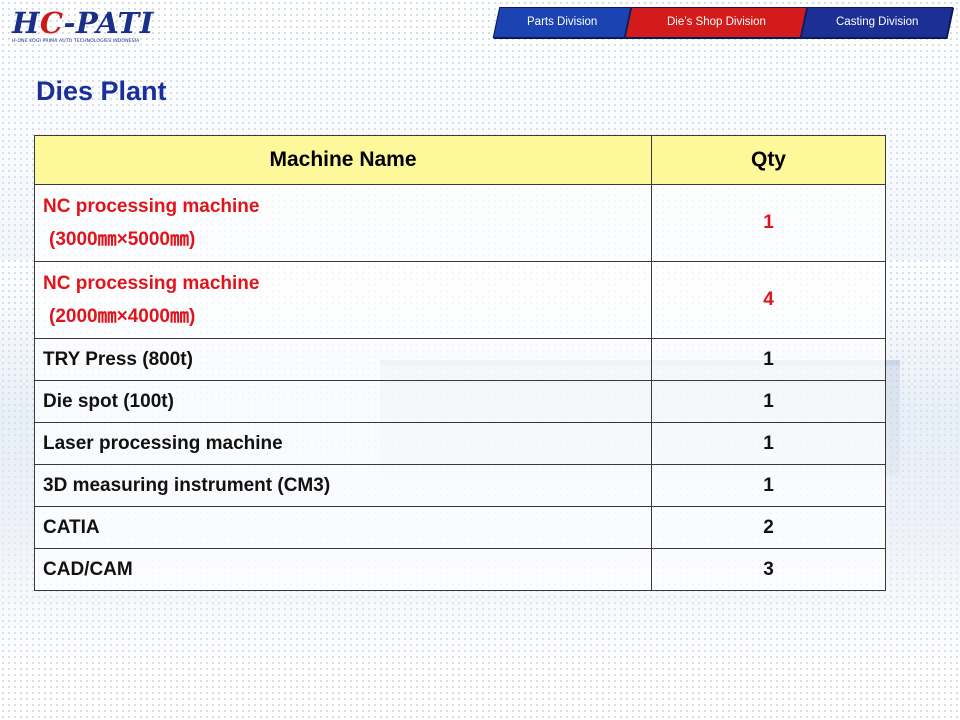 The image size is (960, 720). I want to click on table-row: 3D measuring instrument (CM3) 1, so click(460, 485).